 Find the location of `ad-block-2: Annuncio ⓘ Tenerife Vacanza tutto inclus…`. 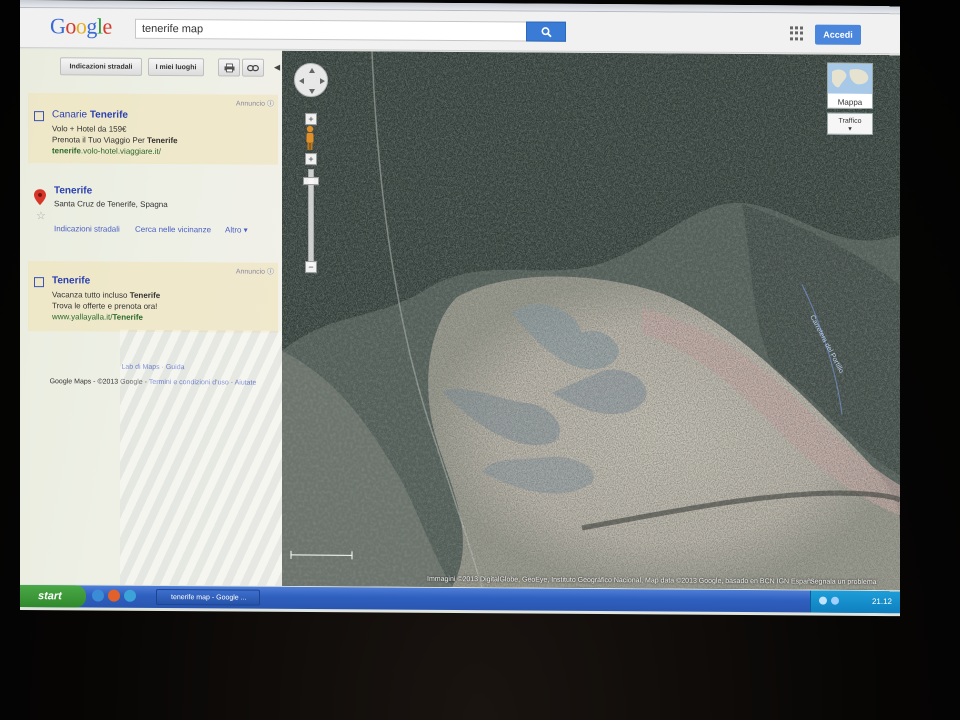

ad-block-2: Annuncio ⓘ Tenerife Vacanza tutto inclus… is located at coordinates (153, 297).